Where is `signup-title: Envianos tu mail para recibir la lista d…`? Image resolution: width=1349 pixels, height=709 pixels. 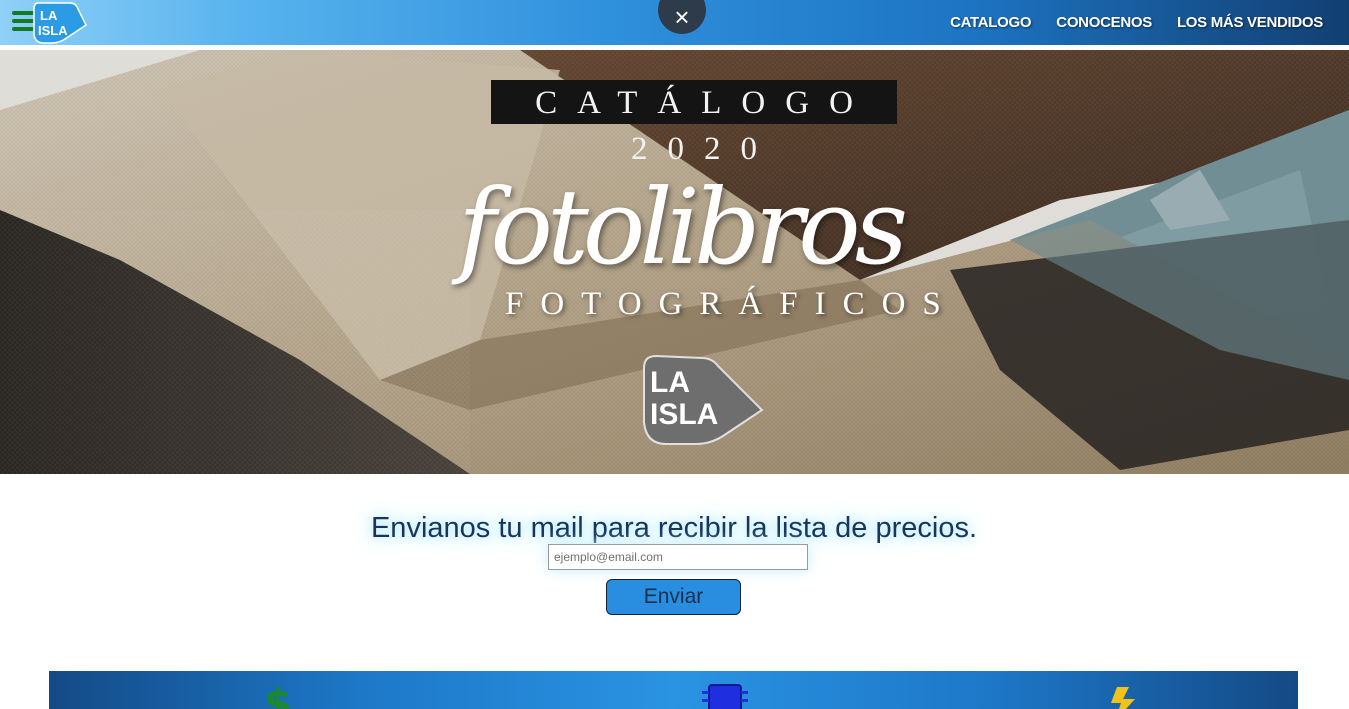 signup-title: Envianos tu mail para recibir la lista d… is located at coordinates (674, 528).